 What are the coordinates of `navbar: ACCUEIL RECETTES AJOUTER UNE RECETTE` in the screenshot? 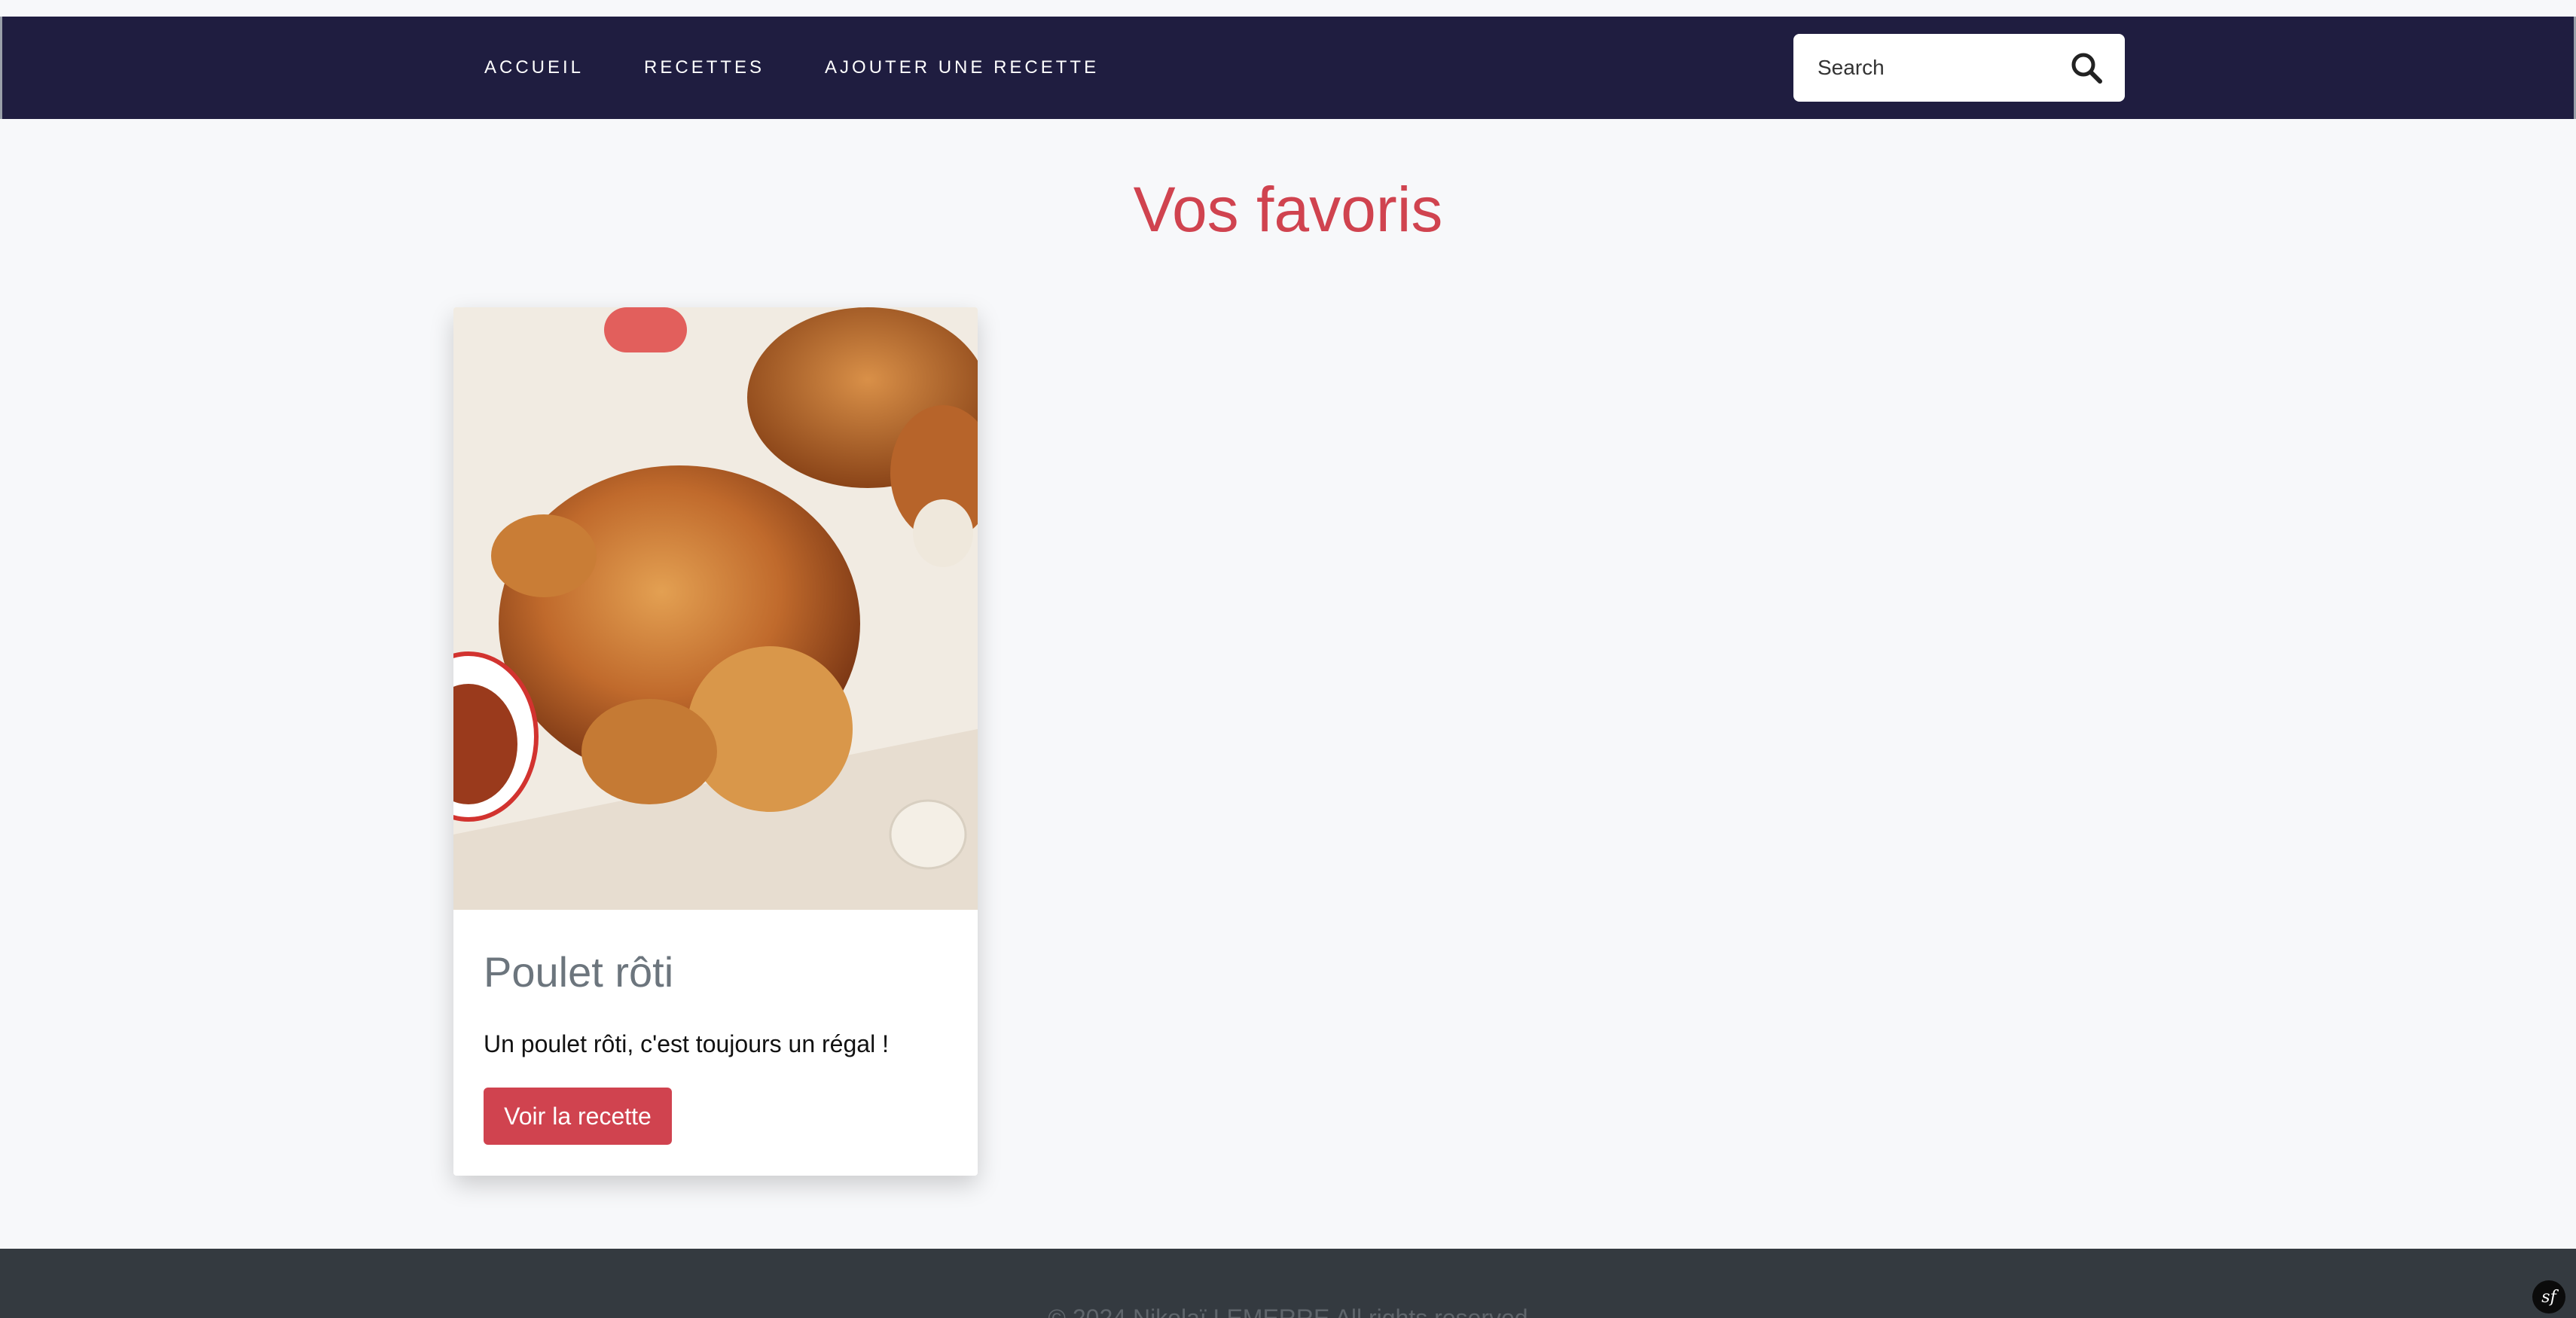 It's located at (1288, 68).